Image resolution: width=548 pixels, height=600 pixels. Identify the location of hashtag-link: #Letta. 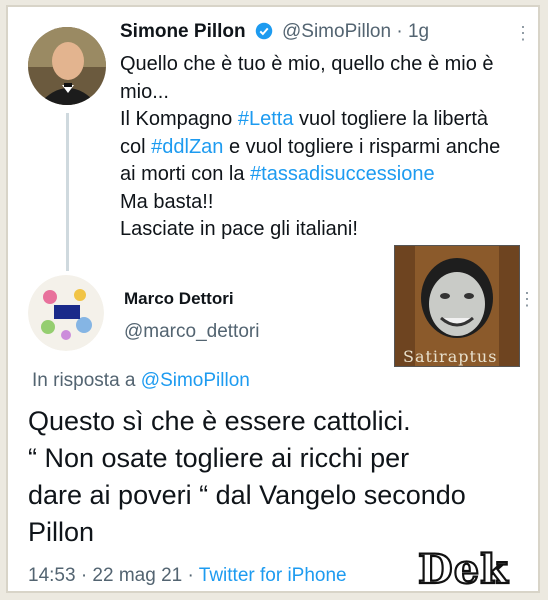
(266, 119).